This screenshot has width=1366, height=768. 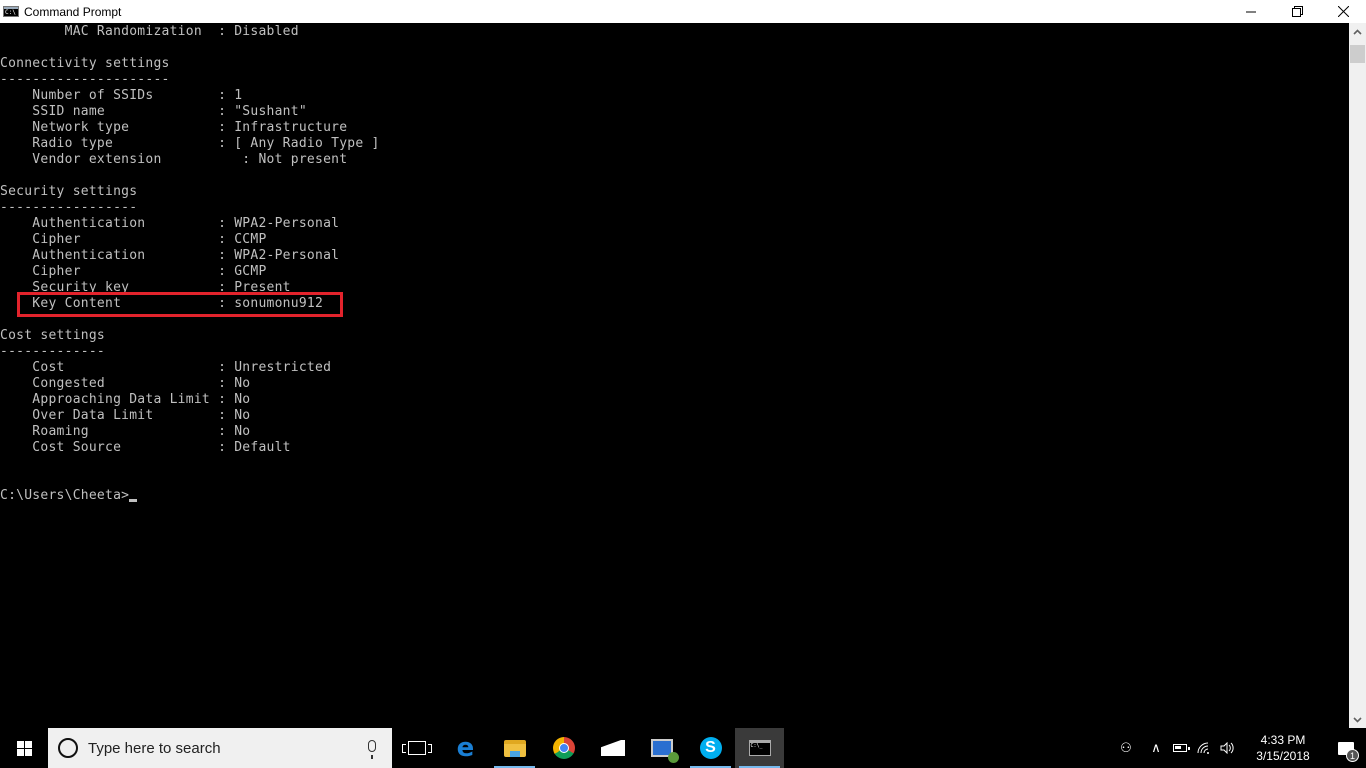 I want to click on console-line: MAC Randomization : Disabled, so click(x=149, y=31).